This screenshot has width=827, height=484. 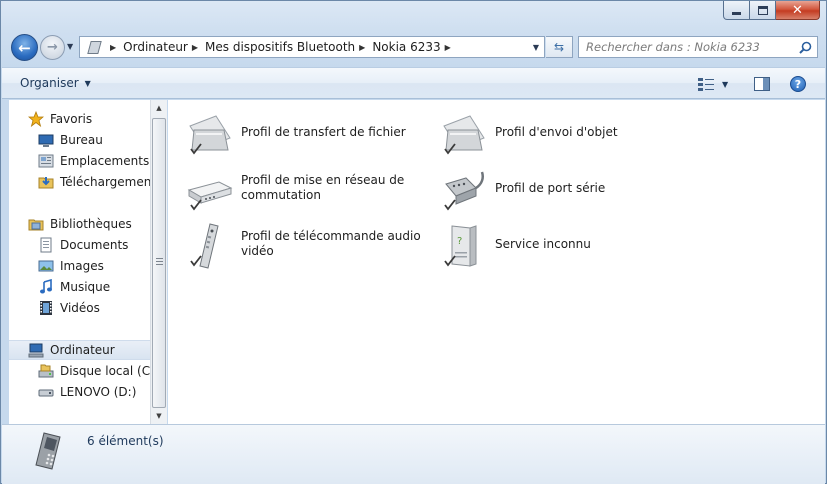 What do you see at coordinates (125, 441) in the screenshot?
I see `item-count: 6 élément(s)` at bounding box center [125, 441].